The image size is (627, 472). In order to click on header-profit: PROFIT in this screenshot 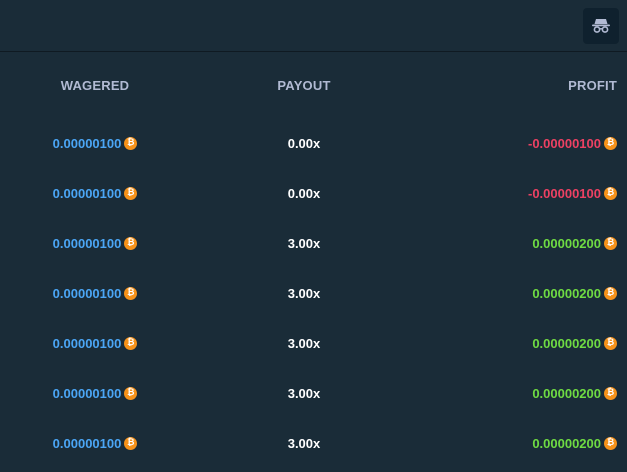, I will do `click(592, 85)`.